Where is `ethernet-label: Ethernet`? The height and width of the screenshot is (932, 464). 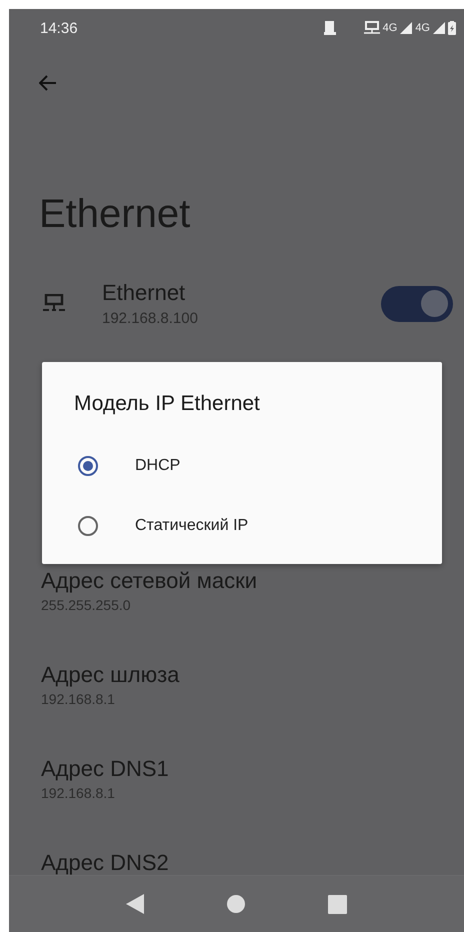 ethernet-label: Ethernet is located at coordinates (144, 293).